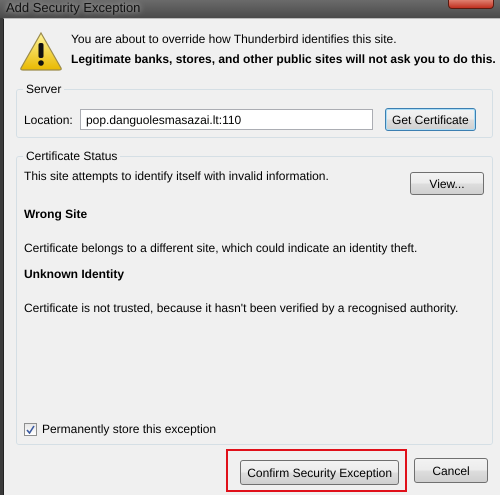 The width and height of the screenshot is (500, 495). What do you see at coordinates (221, 248) in the screenshot?
I see `problem-text: Certificate belongs to a different site, which could indicate an identity theft.` at bounding box center [221, 248].